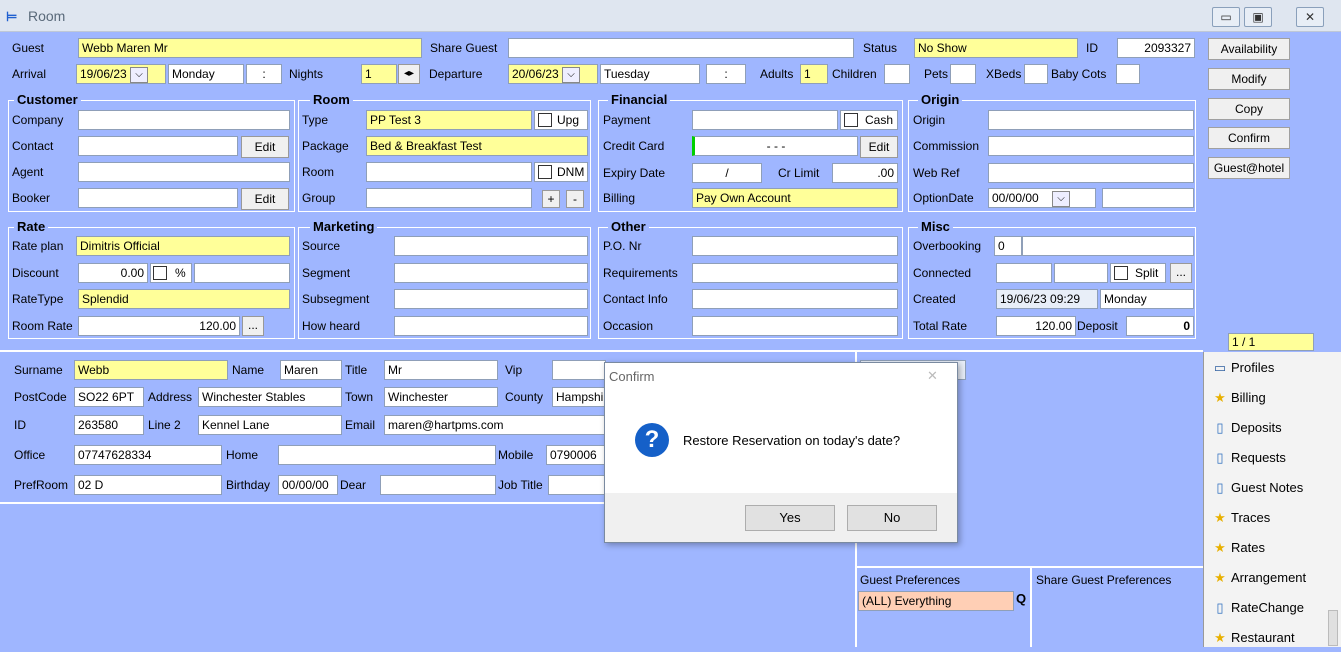 The height and width of the screenshot is (652, 1341). I want to click on side-item-ratechange: ▯ RateChange, so click(1258, 608).